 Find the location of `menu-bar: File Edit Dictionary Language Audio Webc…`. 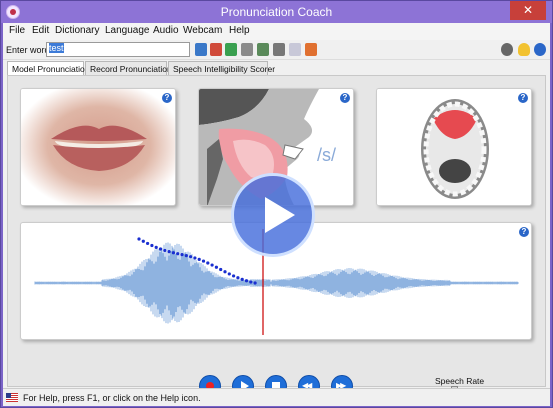

menu-bar: File Edit Dictionary Language Audio Webc… is located at coordinates (276, 31).